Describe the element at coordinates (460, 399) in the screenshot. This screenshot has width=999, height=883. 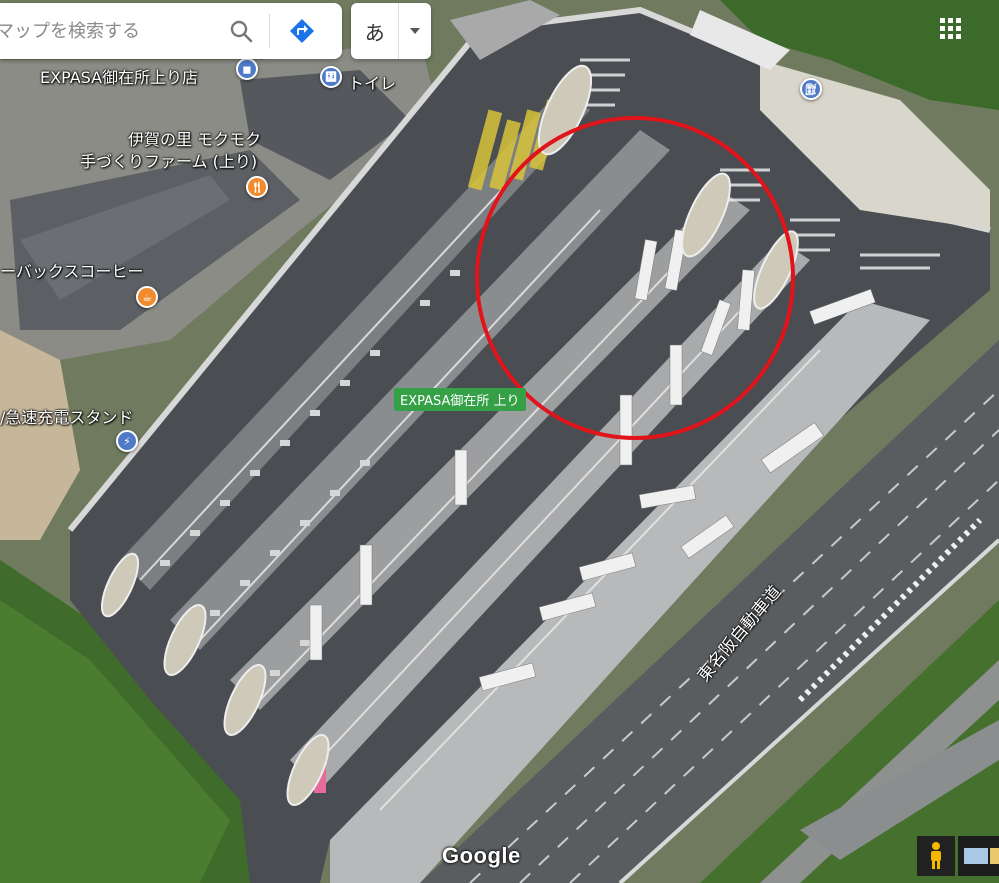
I see `map-label-service-area: EXPASA御在所 上り` at that location.